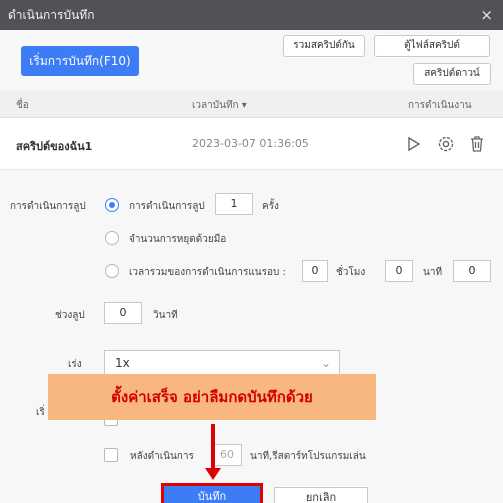  What do you see at coordinates (308, 456) in the screenshot?
I see `after-run-unit: นาที,รีสตาร์ทโปรแกรมเล่น` at bounding box center [308, 456].